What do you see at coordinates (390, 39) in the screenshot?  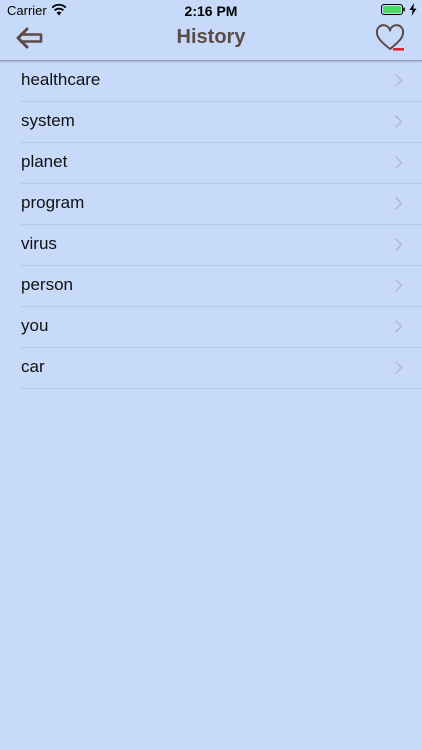 I see `heart-minus-icon` at bounding box center [390, 39].